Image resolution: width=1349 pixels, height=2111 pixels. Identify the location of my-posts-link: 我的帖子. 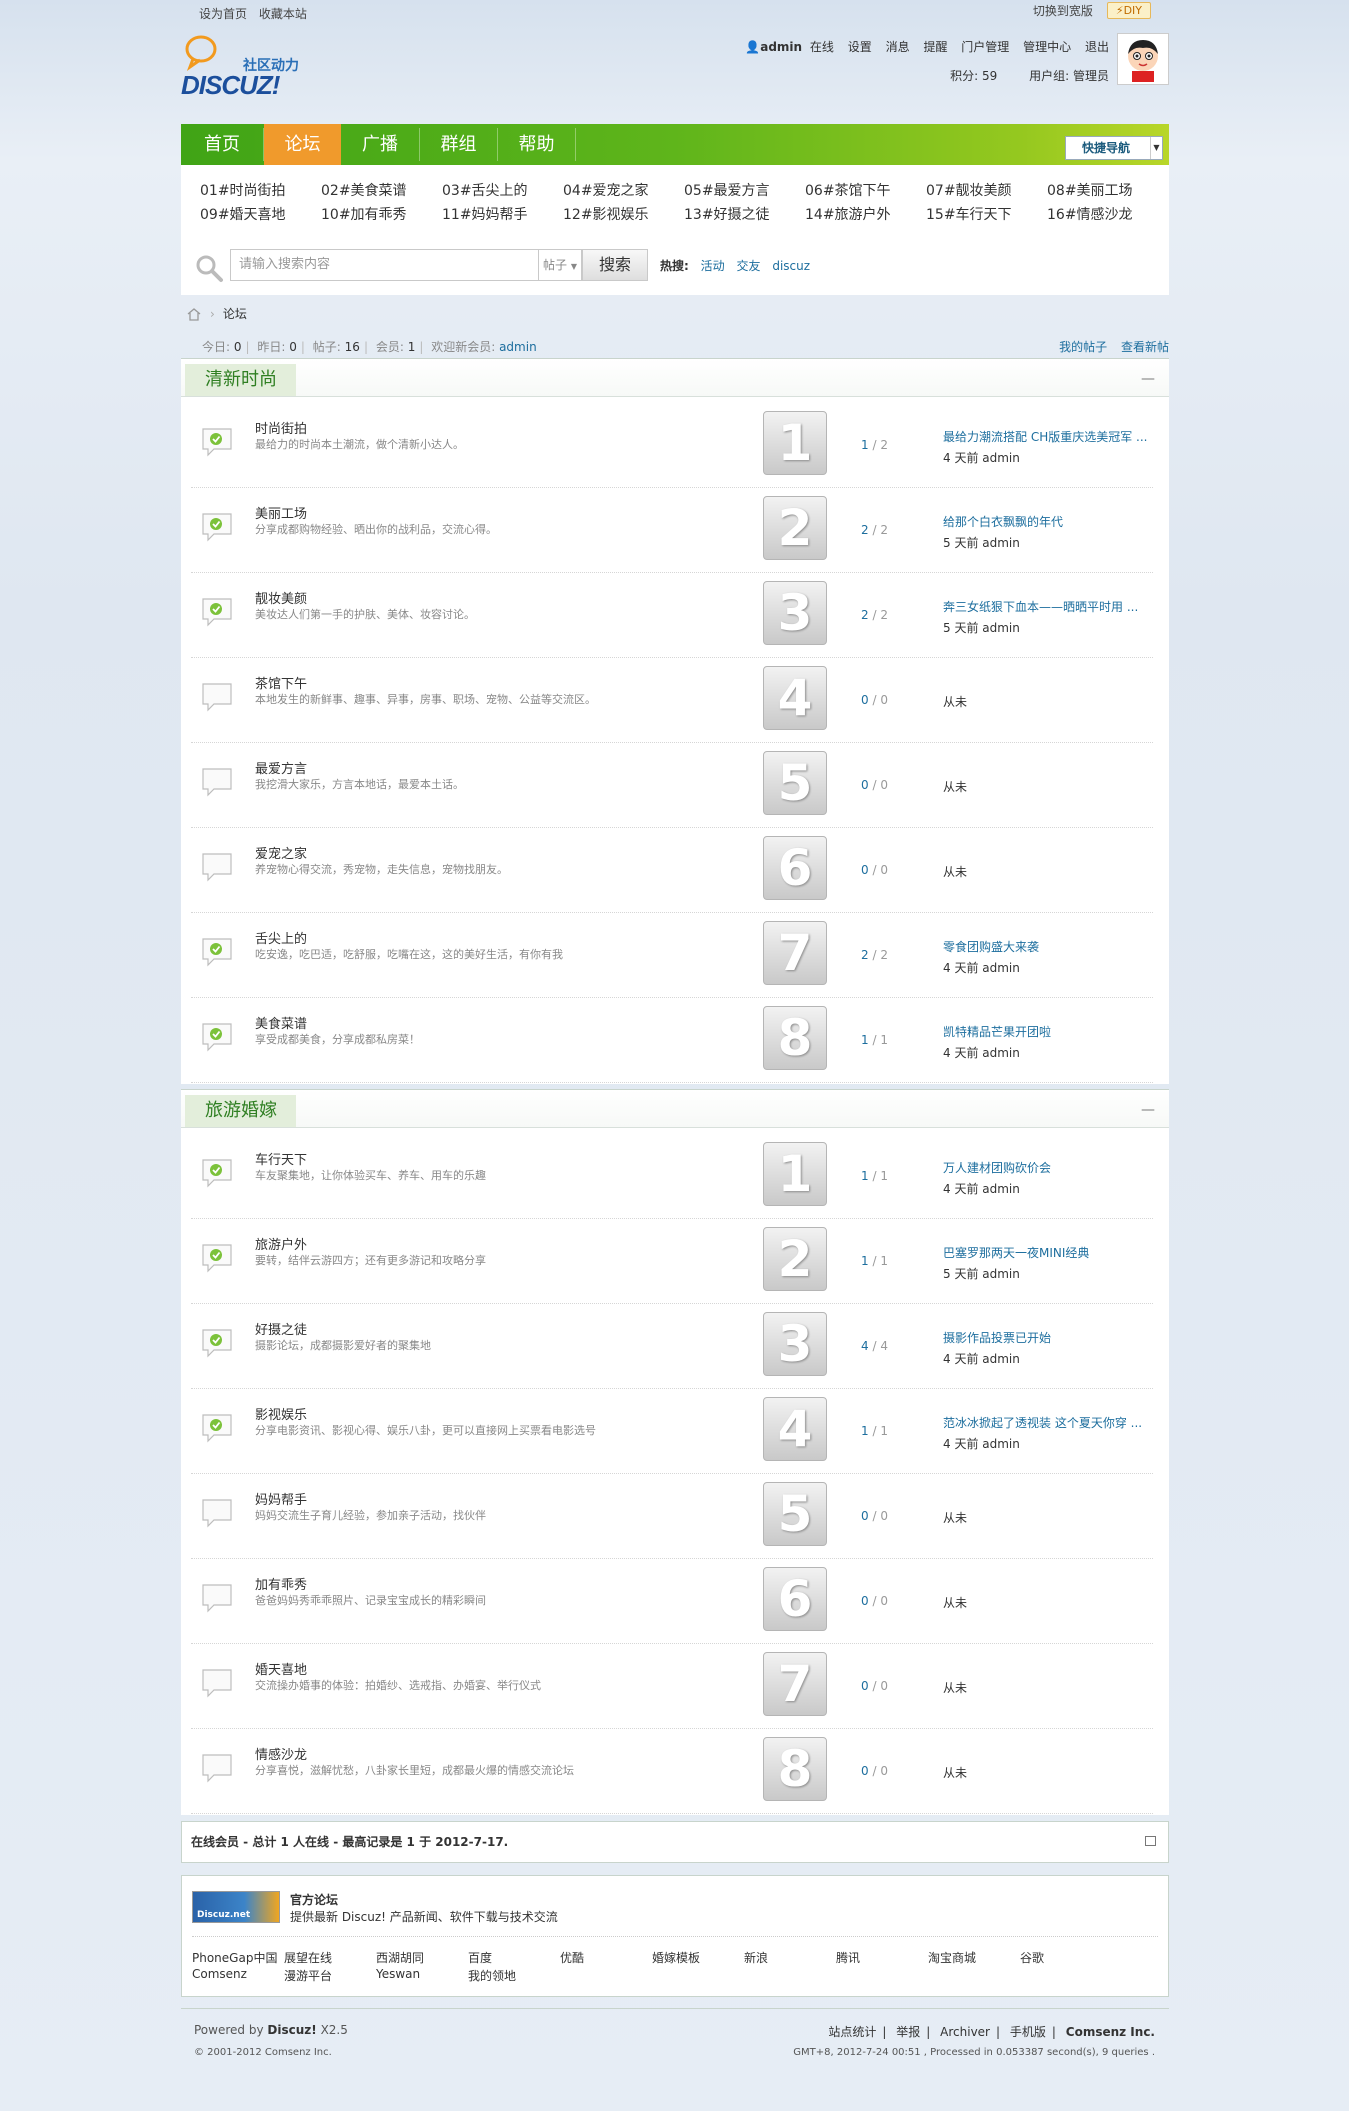
(1083, 347).